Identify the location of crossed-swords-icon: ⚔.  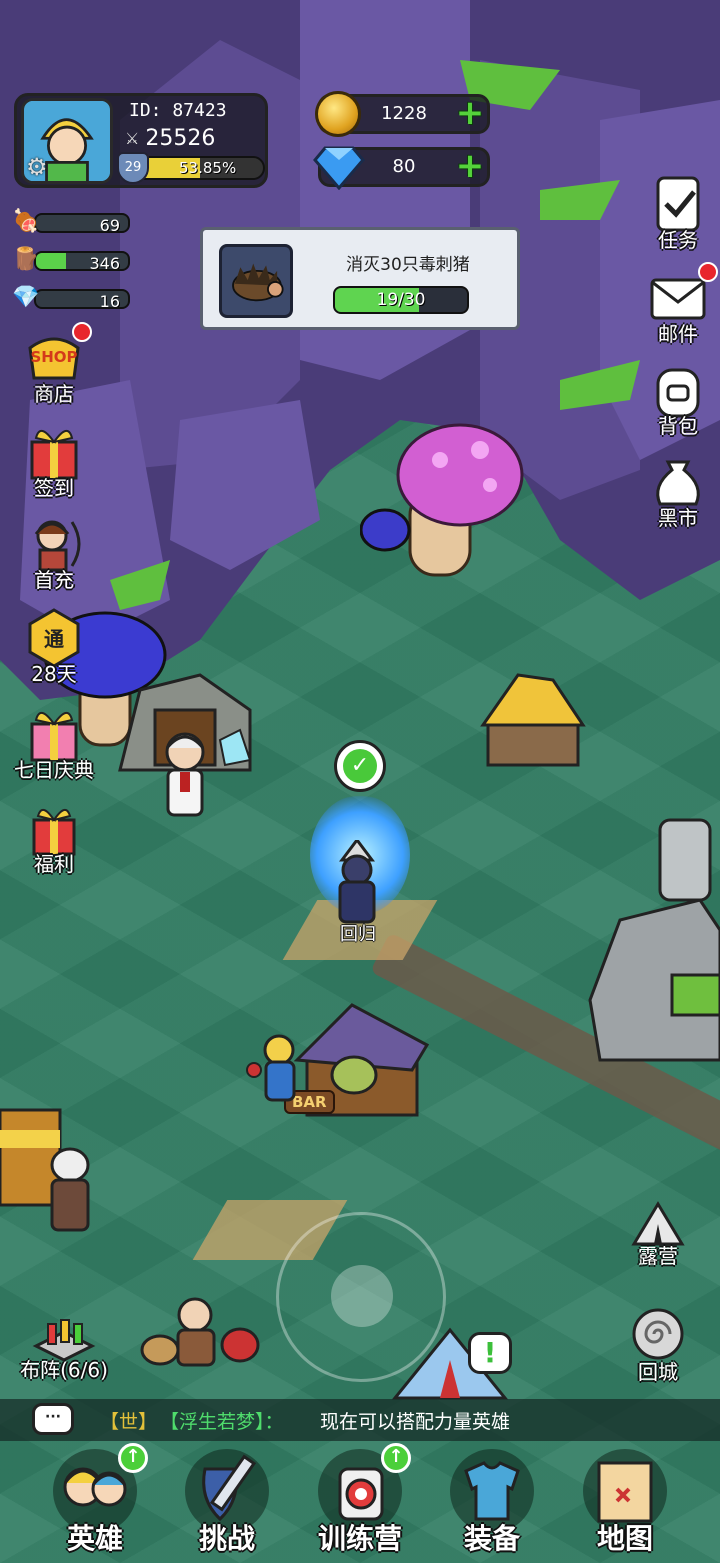
(132, 138).